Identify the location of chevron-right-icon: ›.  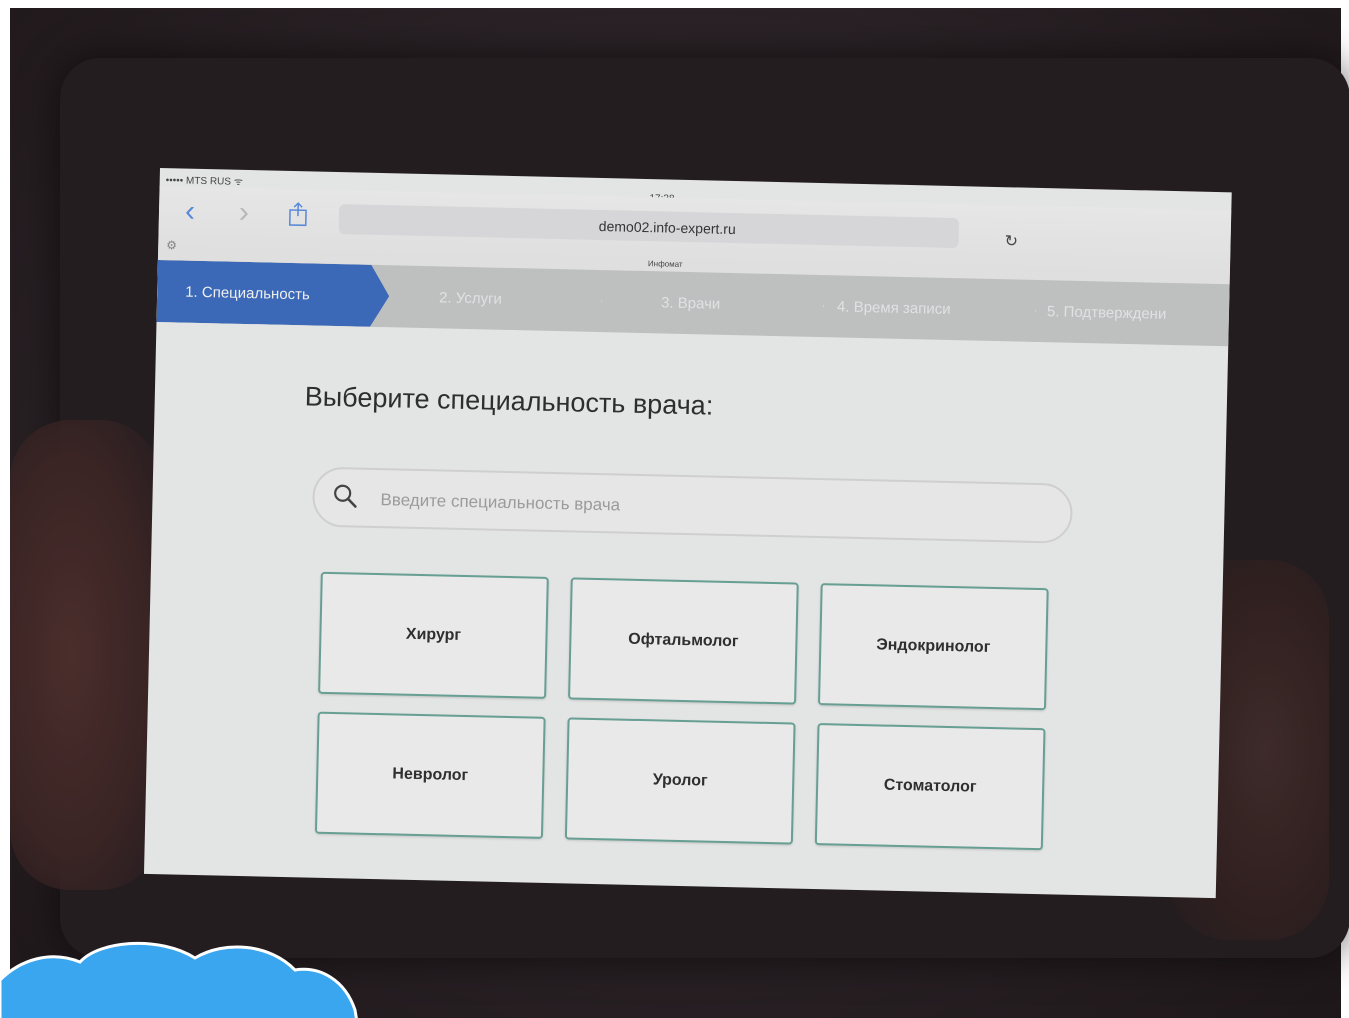
(244, 213).